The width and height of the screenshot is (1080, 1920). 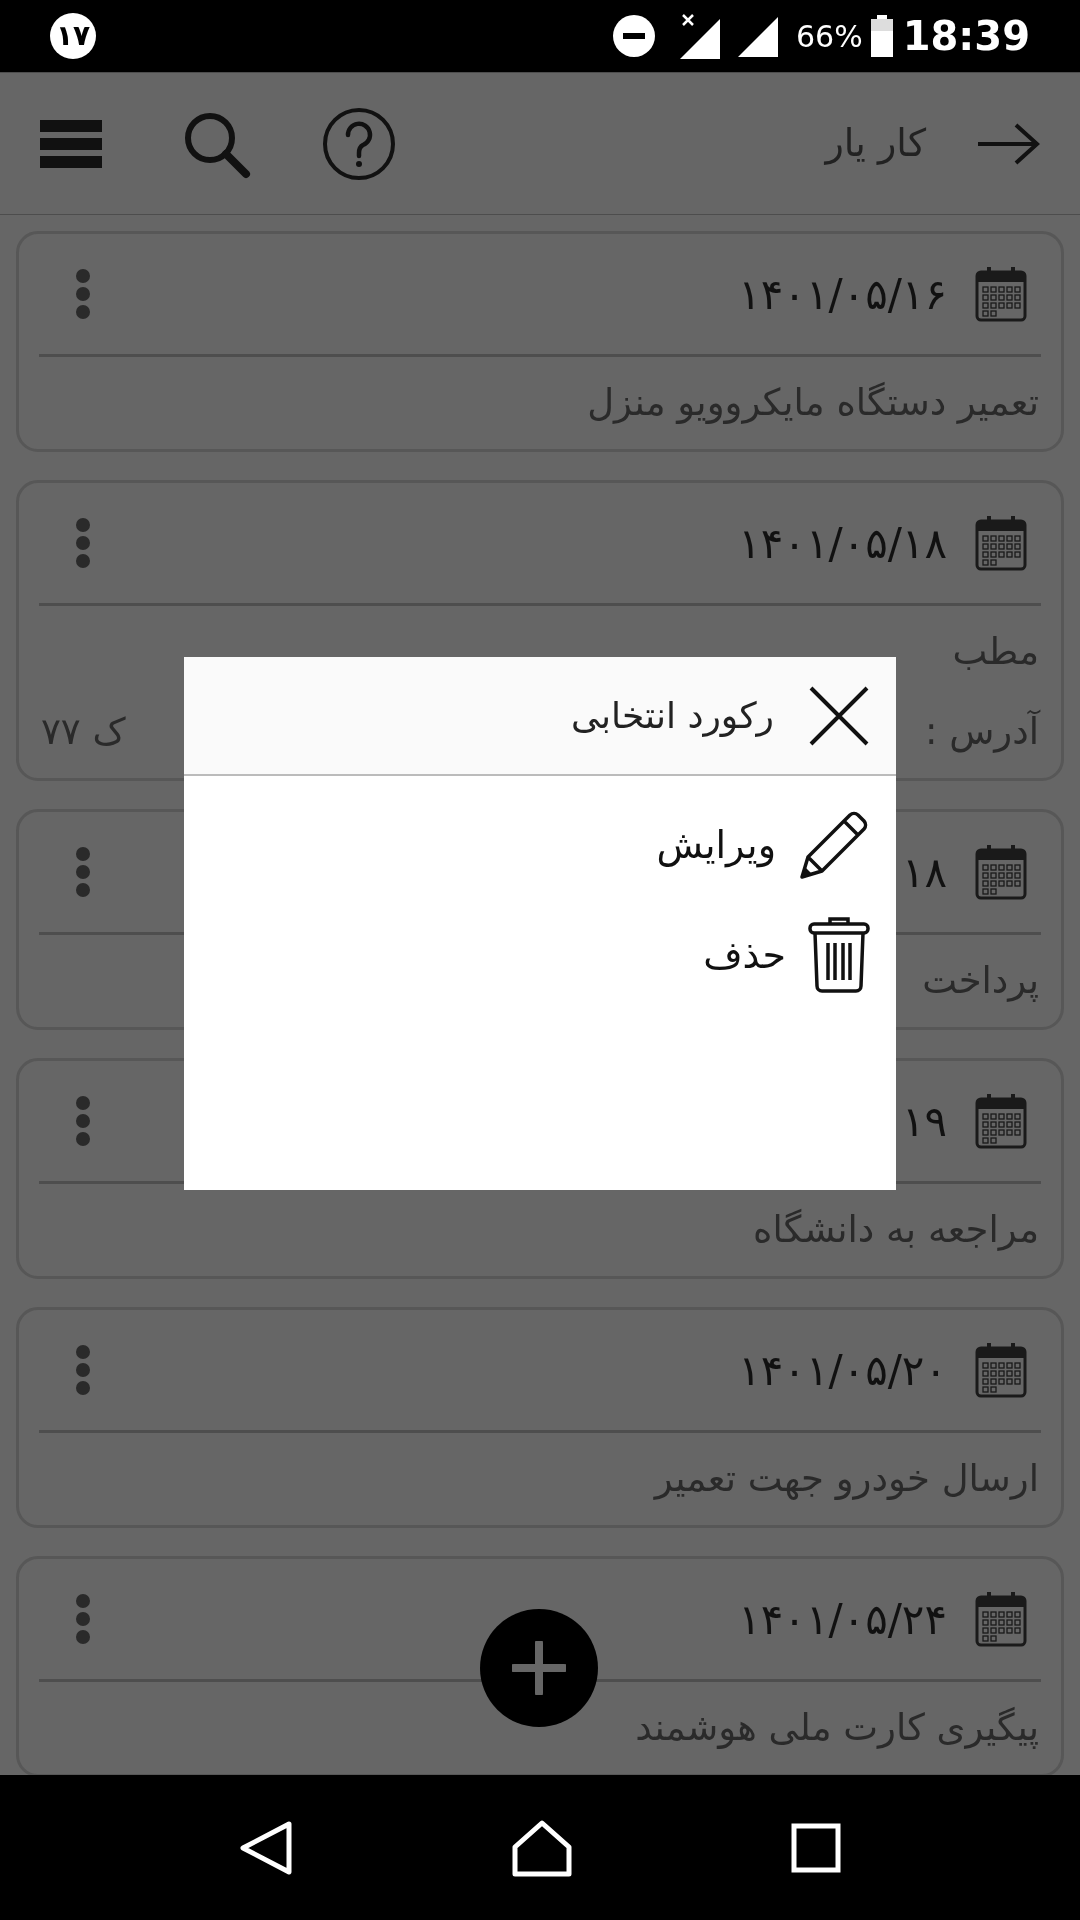 I want to click on task-text: مراجعه به دانشگاه, so click(x=896, y=1230).